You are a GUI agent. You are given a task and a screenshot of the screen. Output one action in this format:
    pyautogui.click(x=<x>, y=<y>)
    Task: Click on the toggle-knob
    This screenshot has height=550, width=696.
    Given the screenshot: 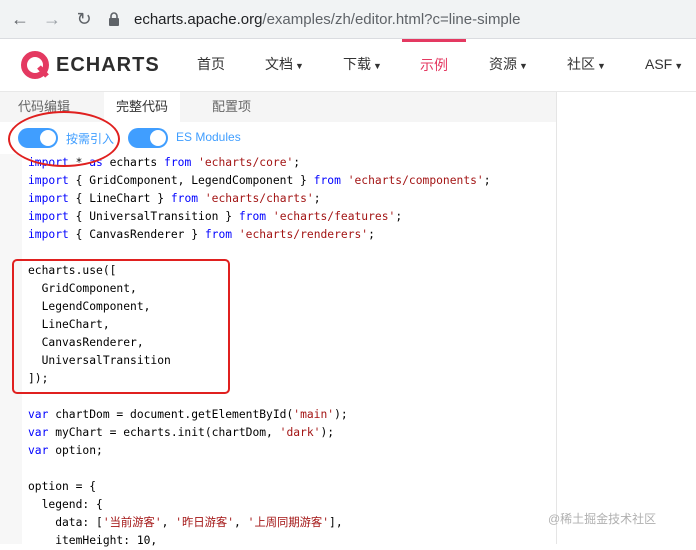 What is the action you would take?
    pyautogui.click(x=158, y=138)
    